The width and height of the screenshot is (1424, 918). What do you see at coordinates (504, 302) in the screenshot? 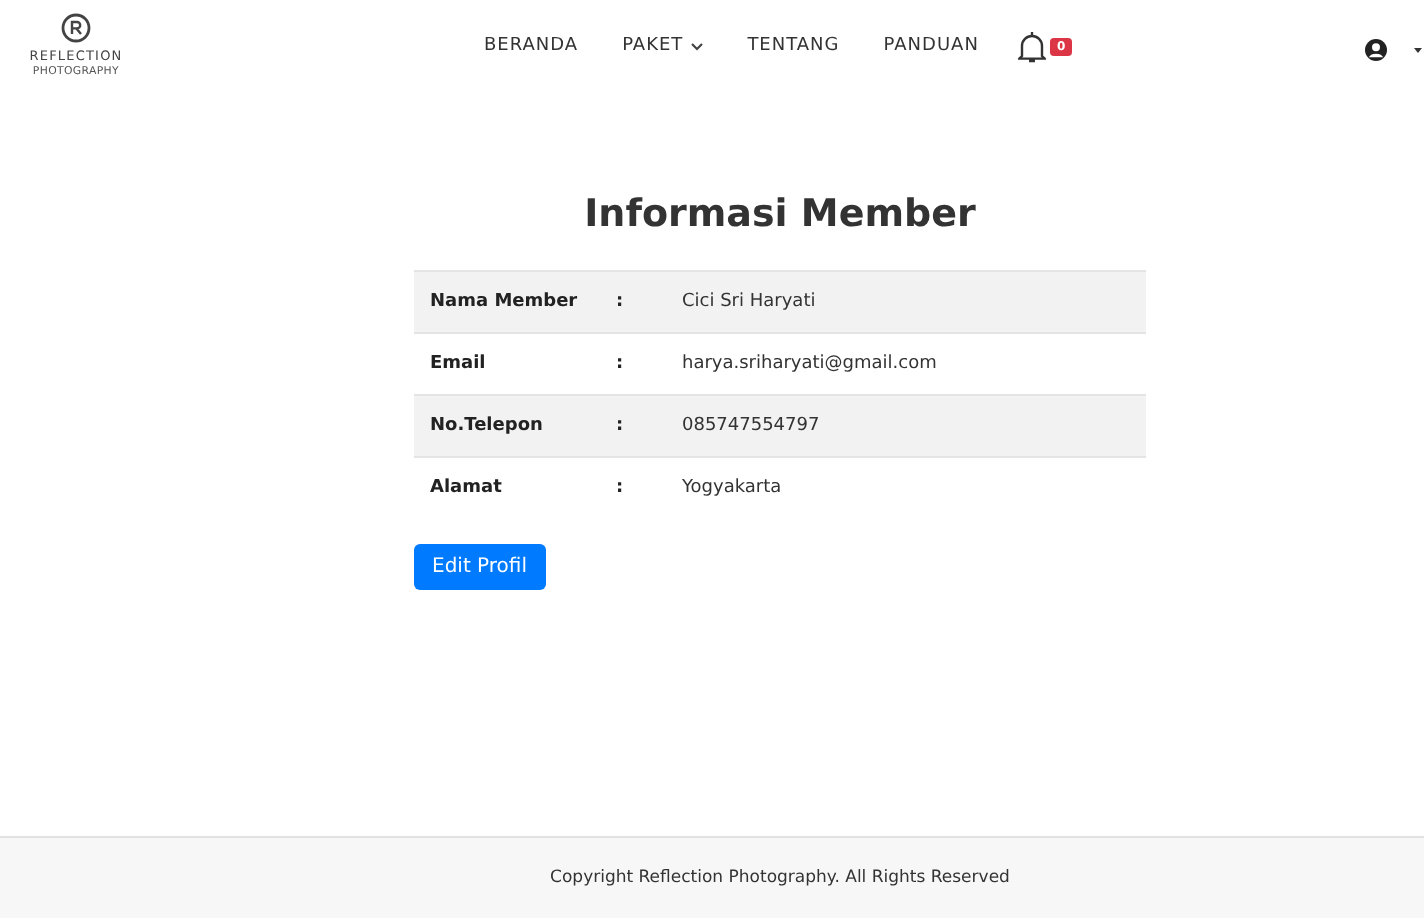
I see `field-label: Nama Member` at bounding box center [504, 302].